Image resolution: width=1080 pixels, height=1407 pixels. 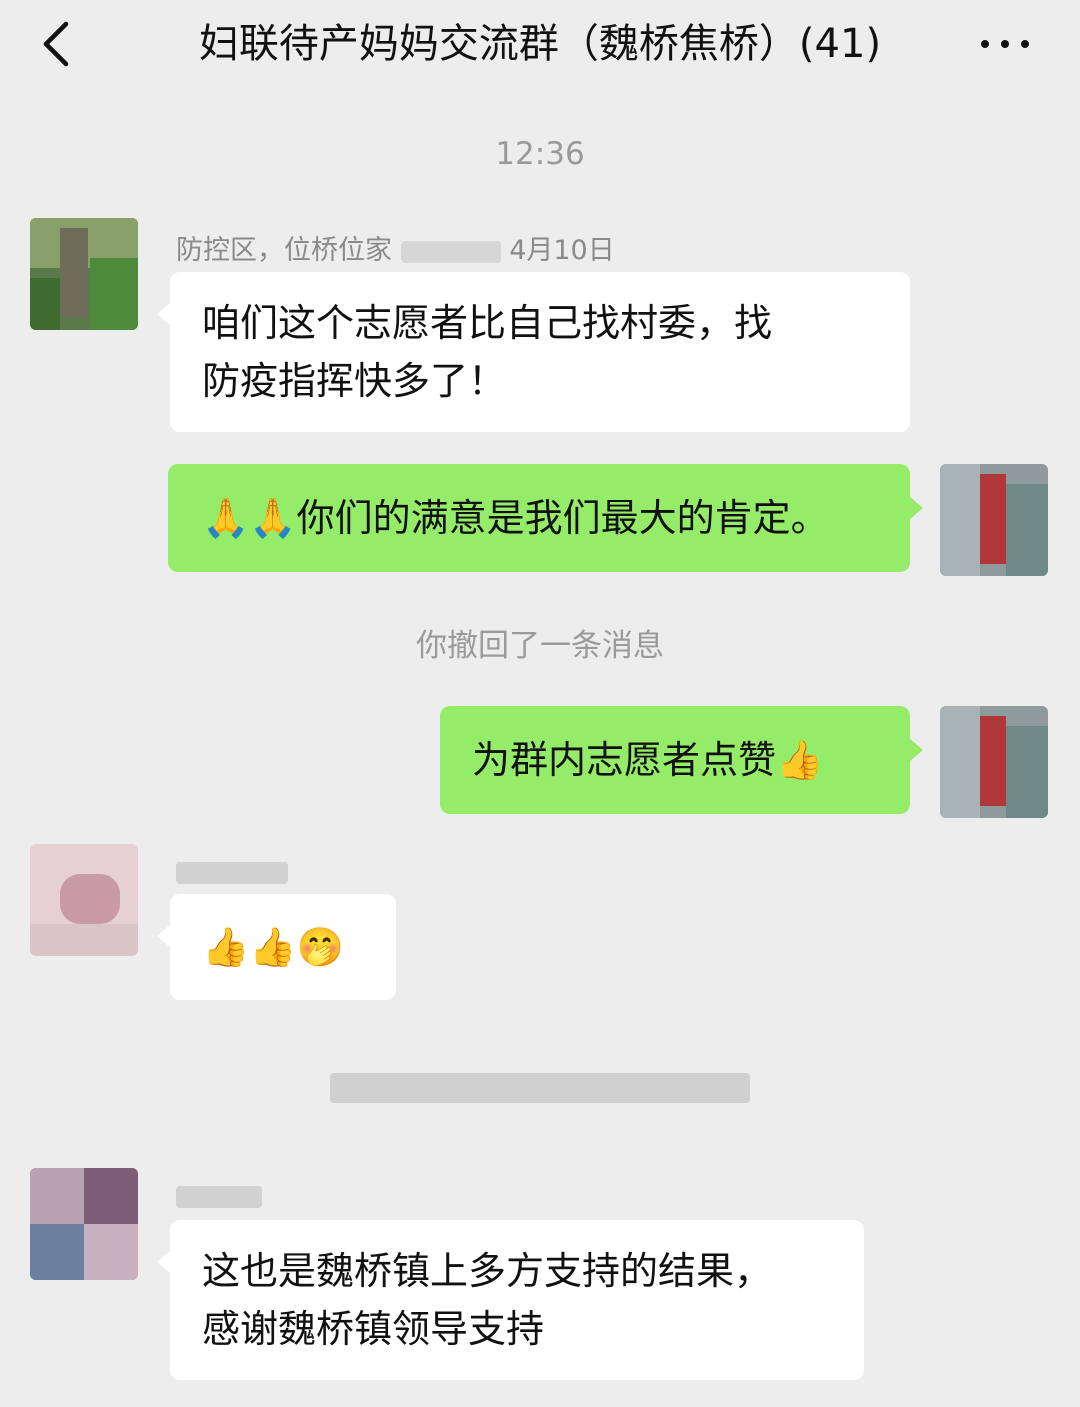 What do you see at coordinates (395, 250) in the screenshot?
I see `sender-name: 防控区，位桥位家 4月10日` at bounding box center [395, 250].